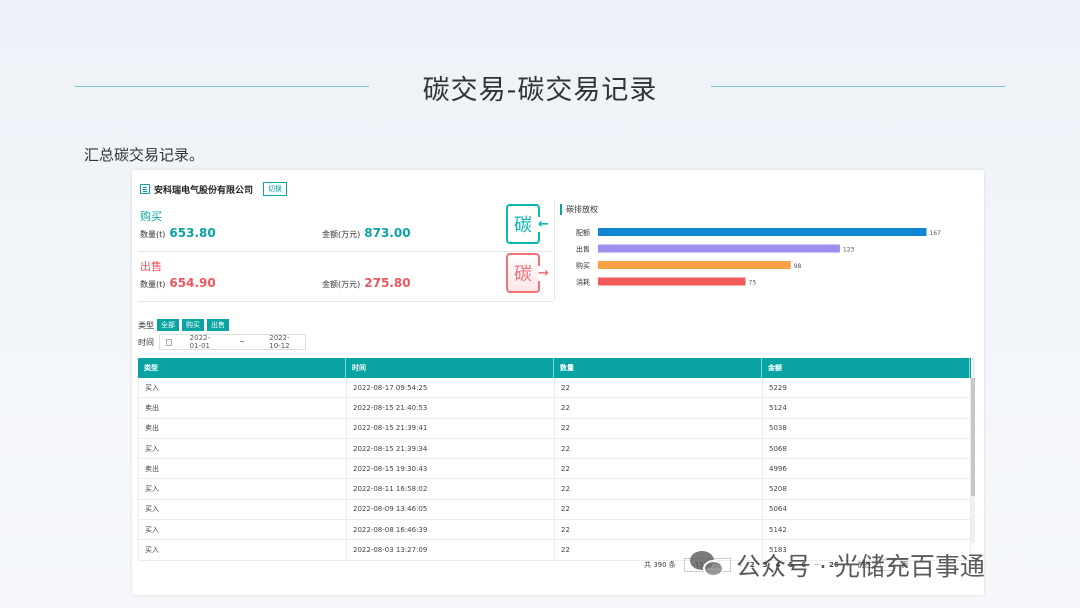  What do you see at coordinates (169, 342) in the screenshot?
I see `calendar-icon` at bounding box center [169, 342].